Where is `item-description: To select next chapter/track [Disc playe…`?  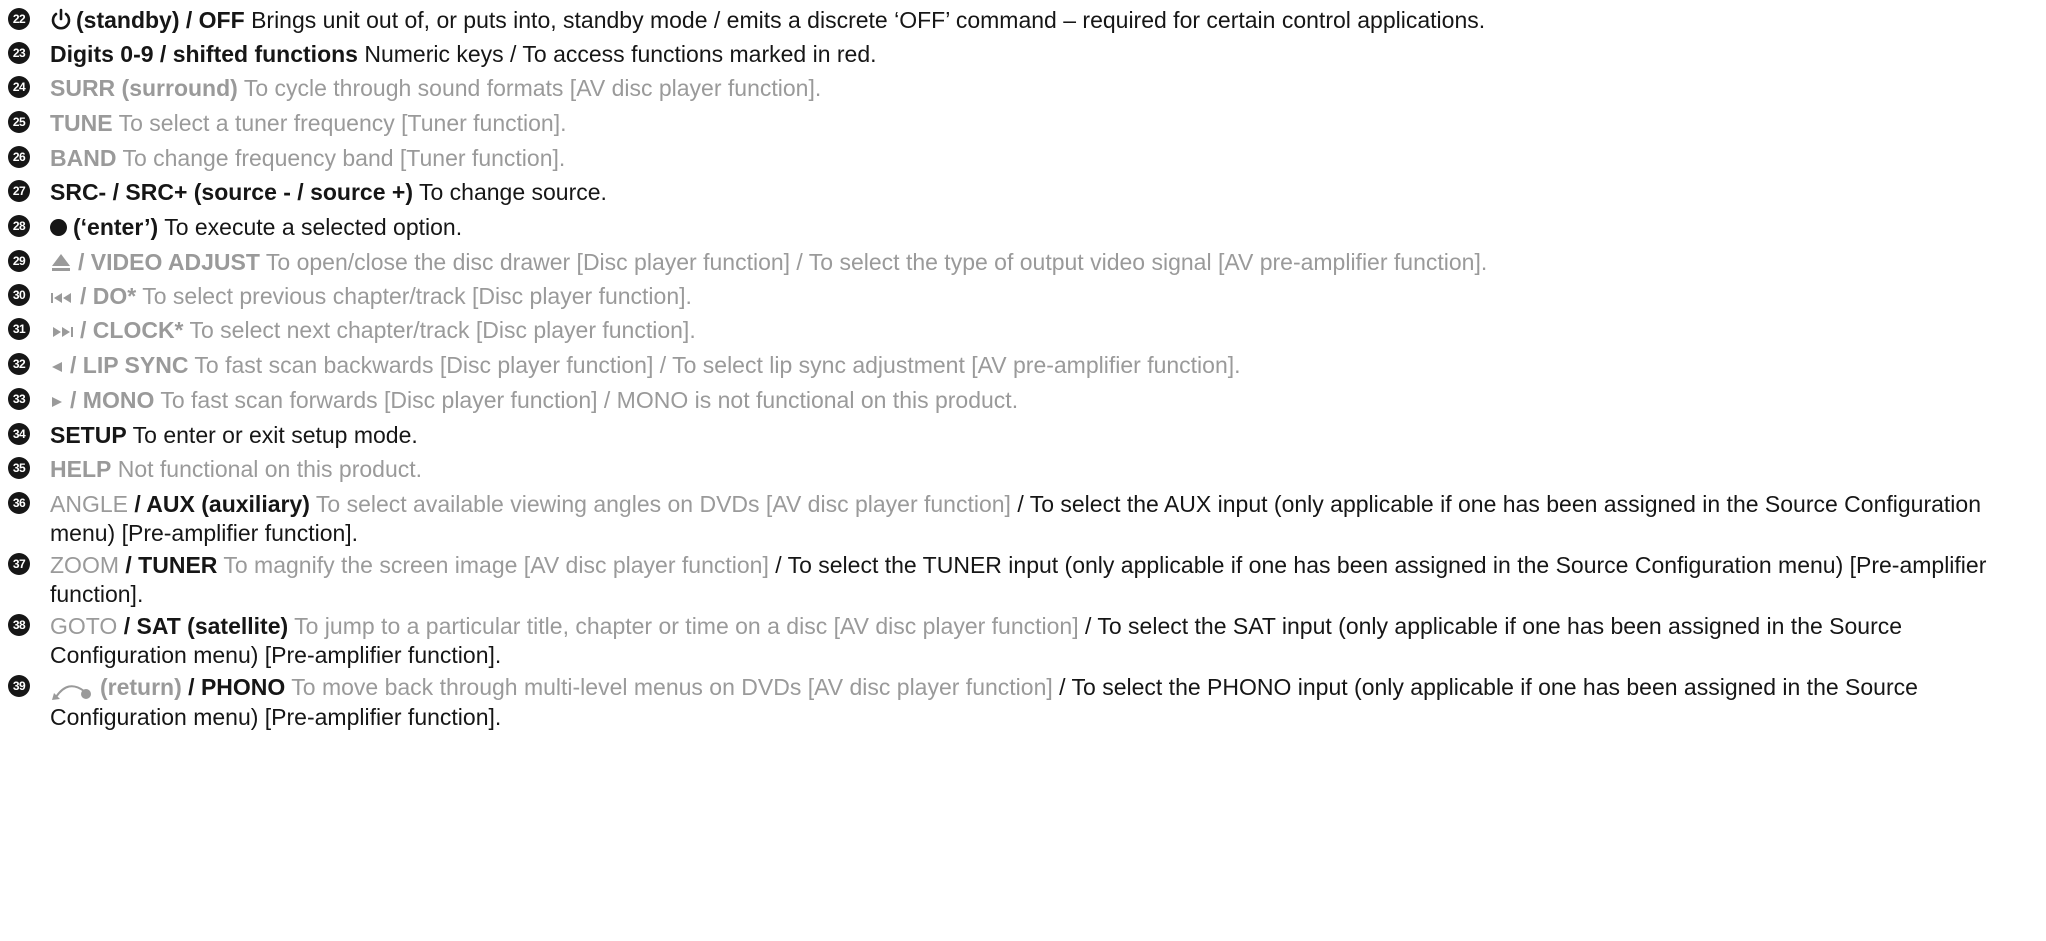 item-description: To select next chapter/track [Disc playe… is located at coordinates (442, 330).